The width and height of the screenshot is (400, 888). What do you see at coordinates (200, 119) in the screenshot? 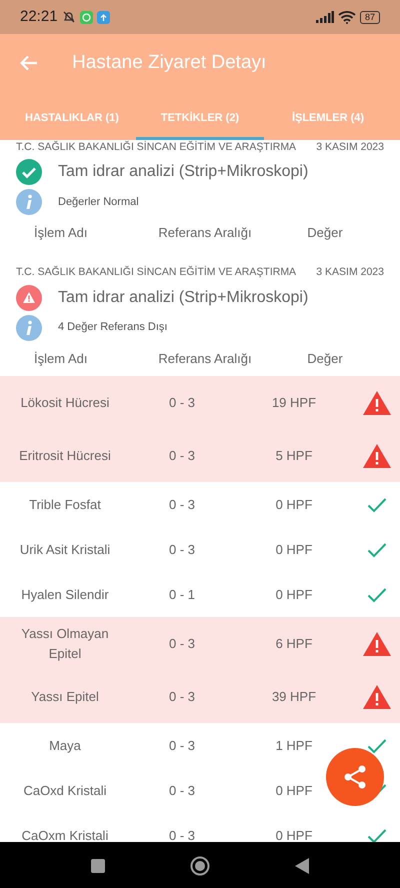
I see `tab: TETKİKLER (2)` at bounding box center [200, 119].